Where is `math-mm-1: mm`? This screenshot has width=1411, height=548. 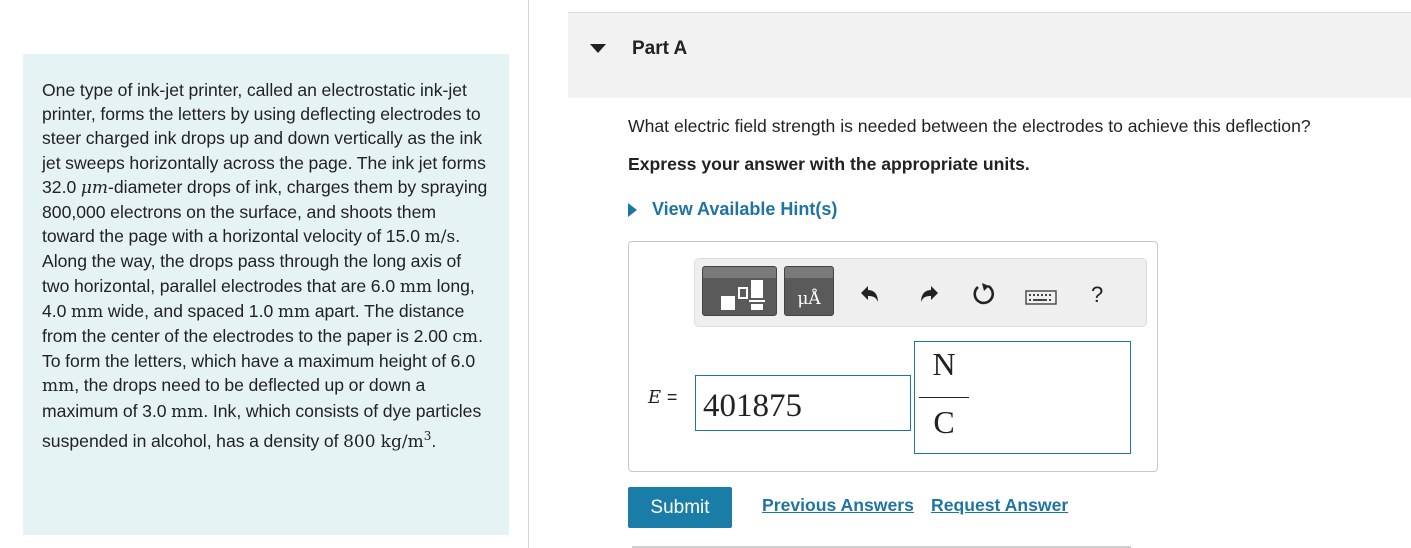 math-mm-1: mm is located at coordinates (416, 286).